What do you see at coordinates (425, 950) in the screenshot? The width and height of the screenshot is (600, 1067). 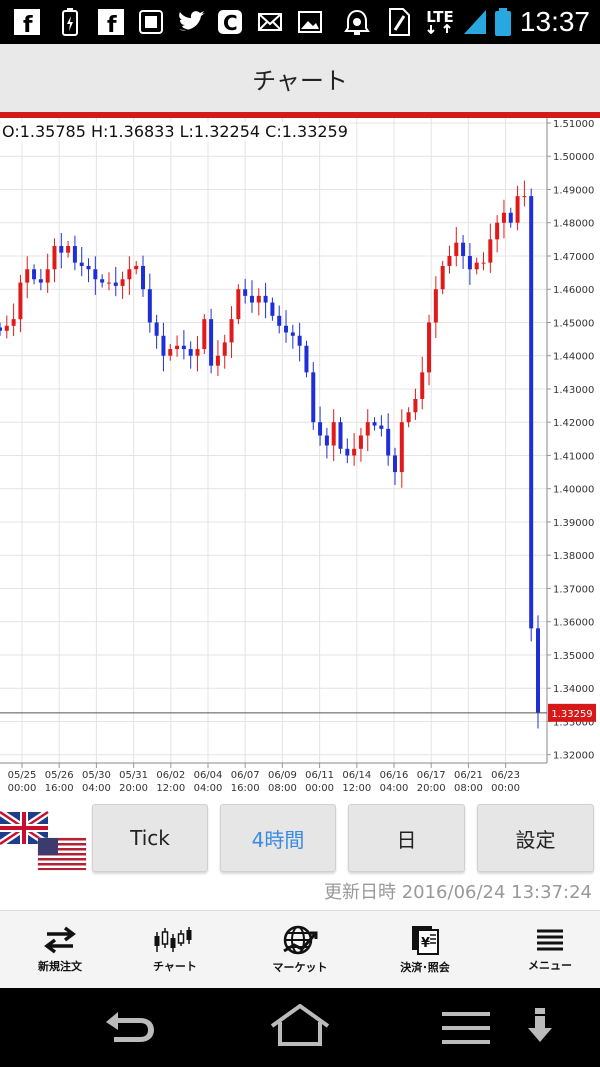 I see `nav-settlement: ¥ 決済･照会` at bounding box center [425, 950].